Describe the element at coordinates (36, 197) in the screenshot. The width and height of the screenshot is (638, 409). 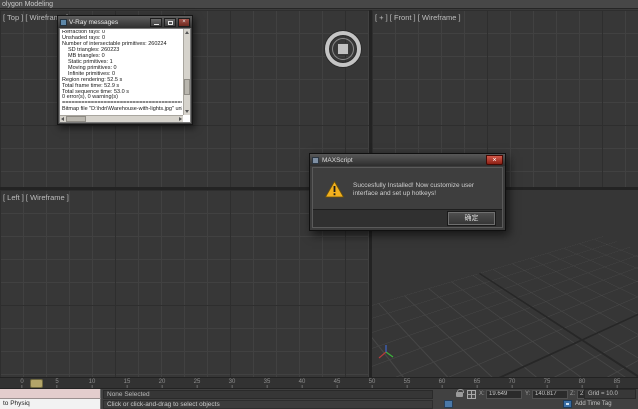
I see `viewport-left-label: [ Left ] [ Wireframe ]` at that location.